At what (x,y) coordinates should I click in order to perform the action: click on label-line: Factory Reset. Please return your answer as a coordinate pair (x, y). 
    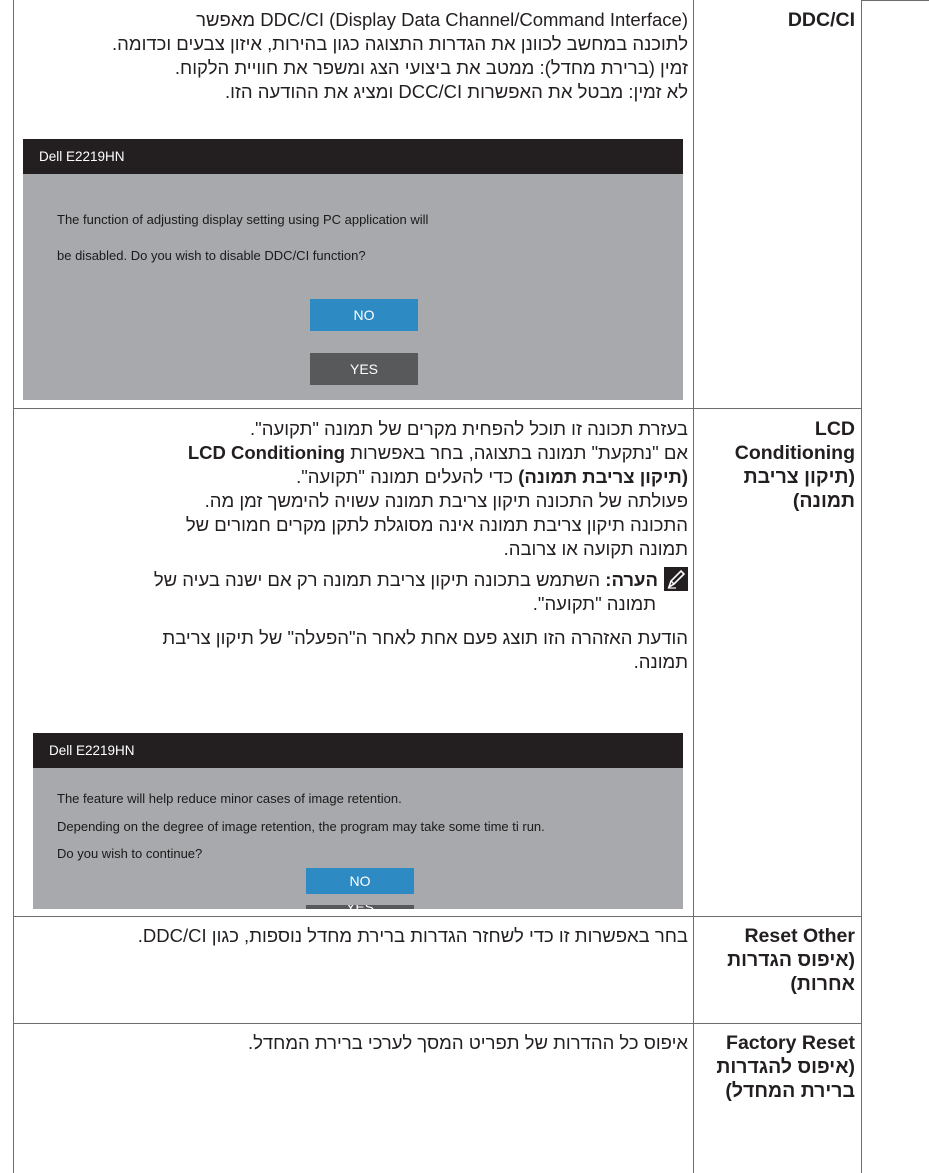
    Looking at the image, I should click on (790, 1043).